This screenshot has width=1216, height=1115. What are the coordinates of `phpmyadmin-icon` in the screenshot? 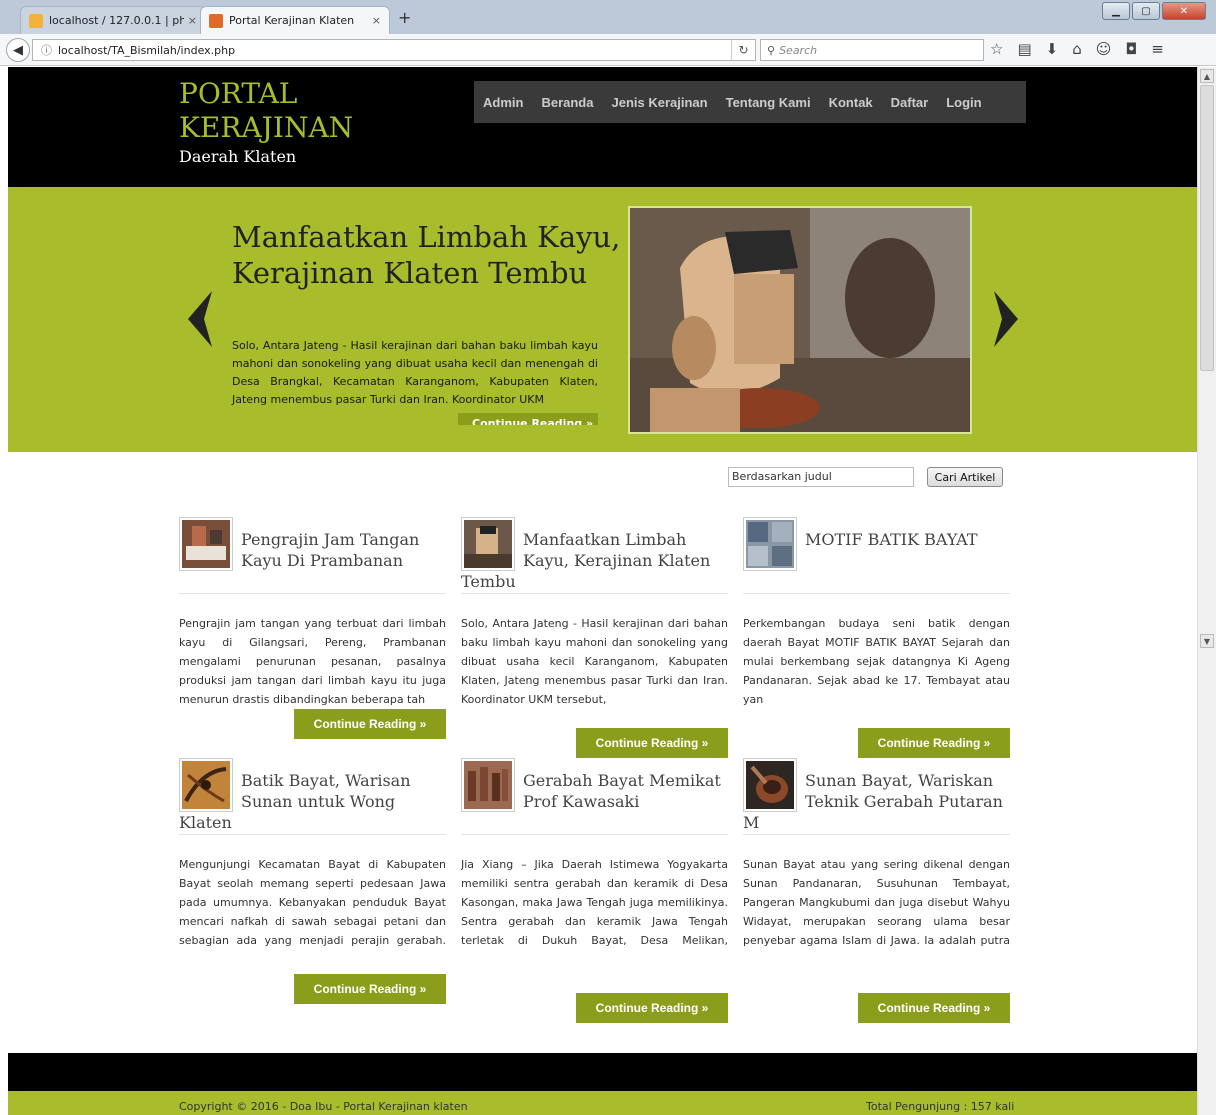 It's located at (36, 20).